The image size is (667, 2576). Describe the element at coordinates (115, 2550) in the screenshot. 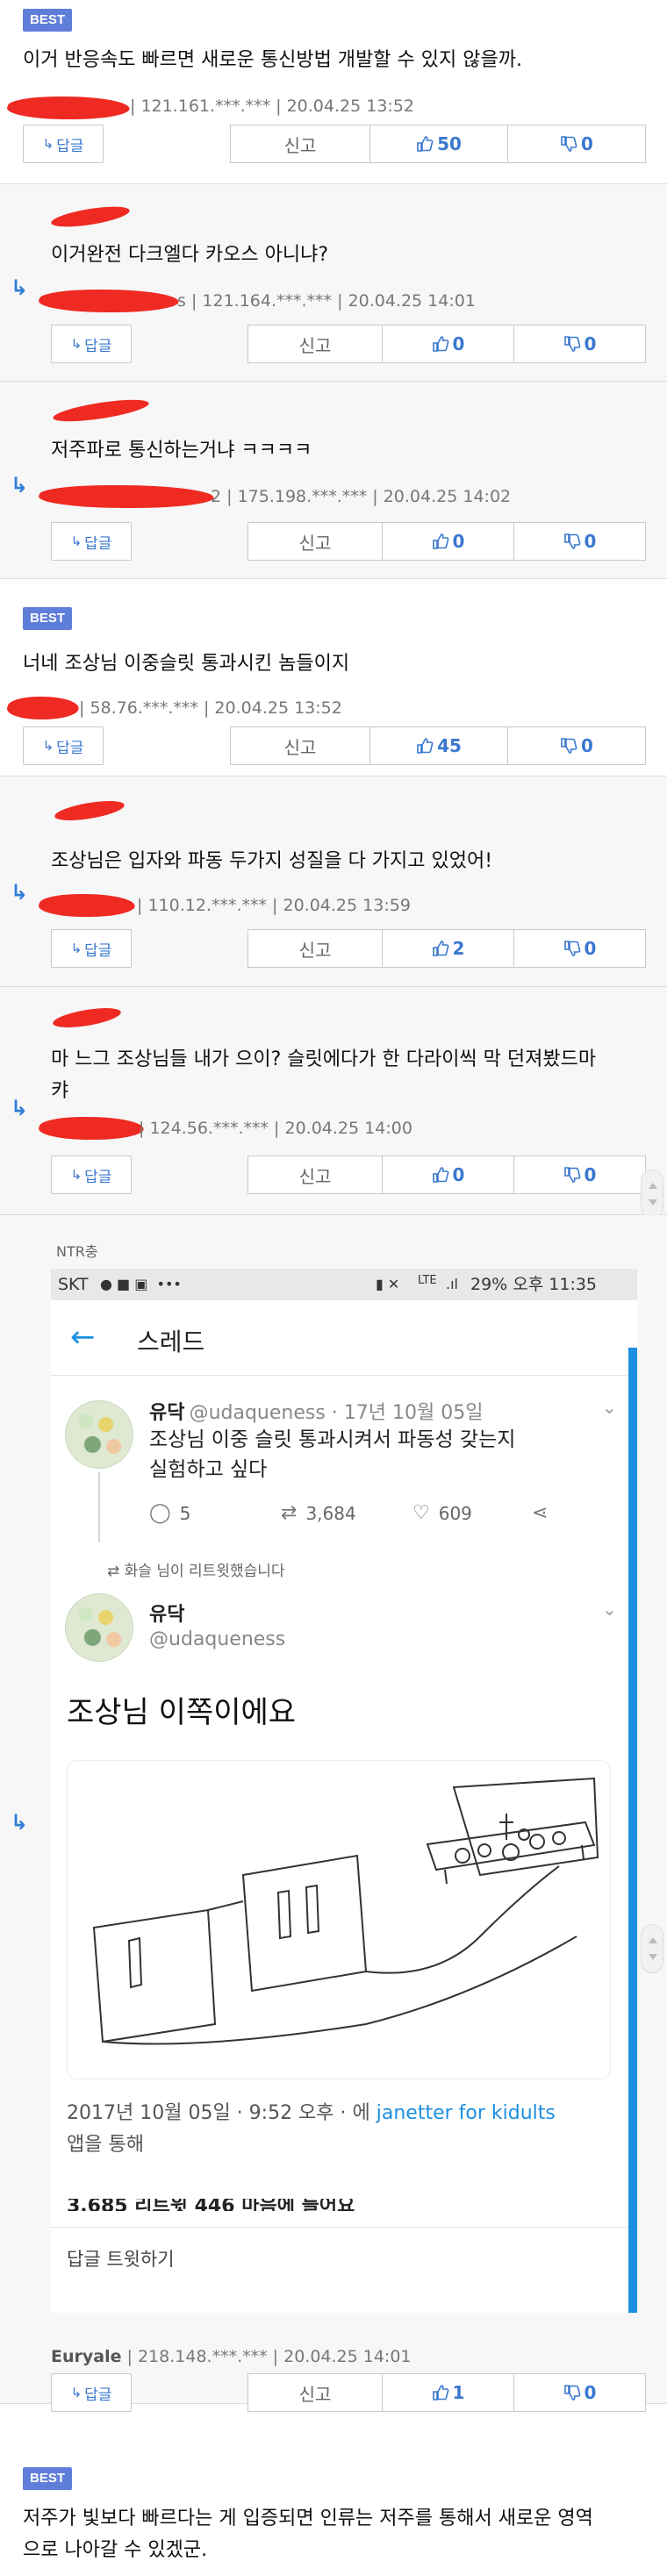

I see `comment-text-line2: 으로 나아갈 수 있겠군.` at that location.